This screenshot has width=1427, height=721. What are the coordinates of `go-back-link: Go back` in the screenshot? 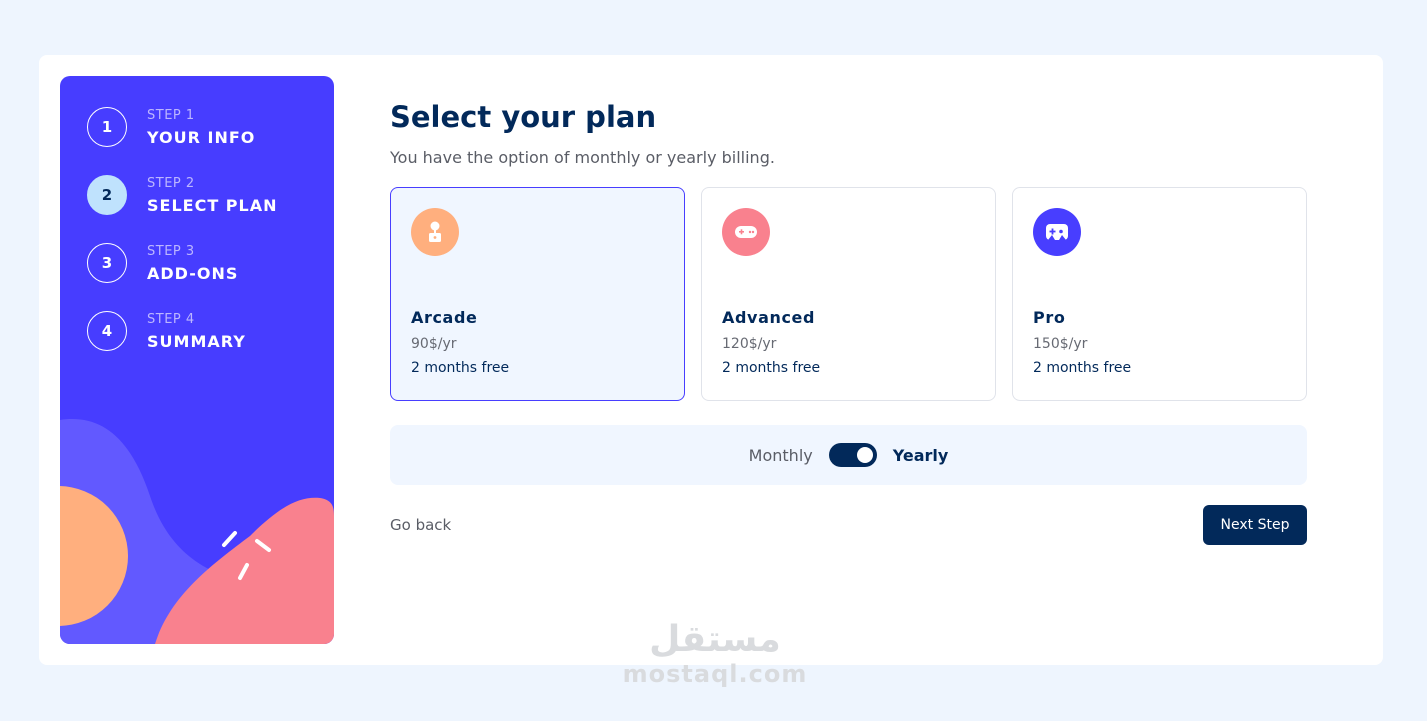 It's located at (420, 525).